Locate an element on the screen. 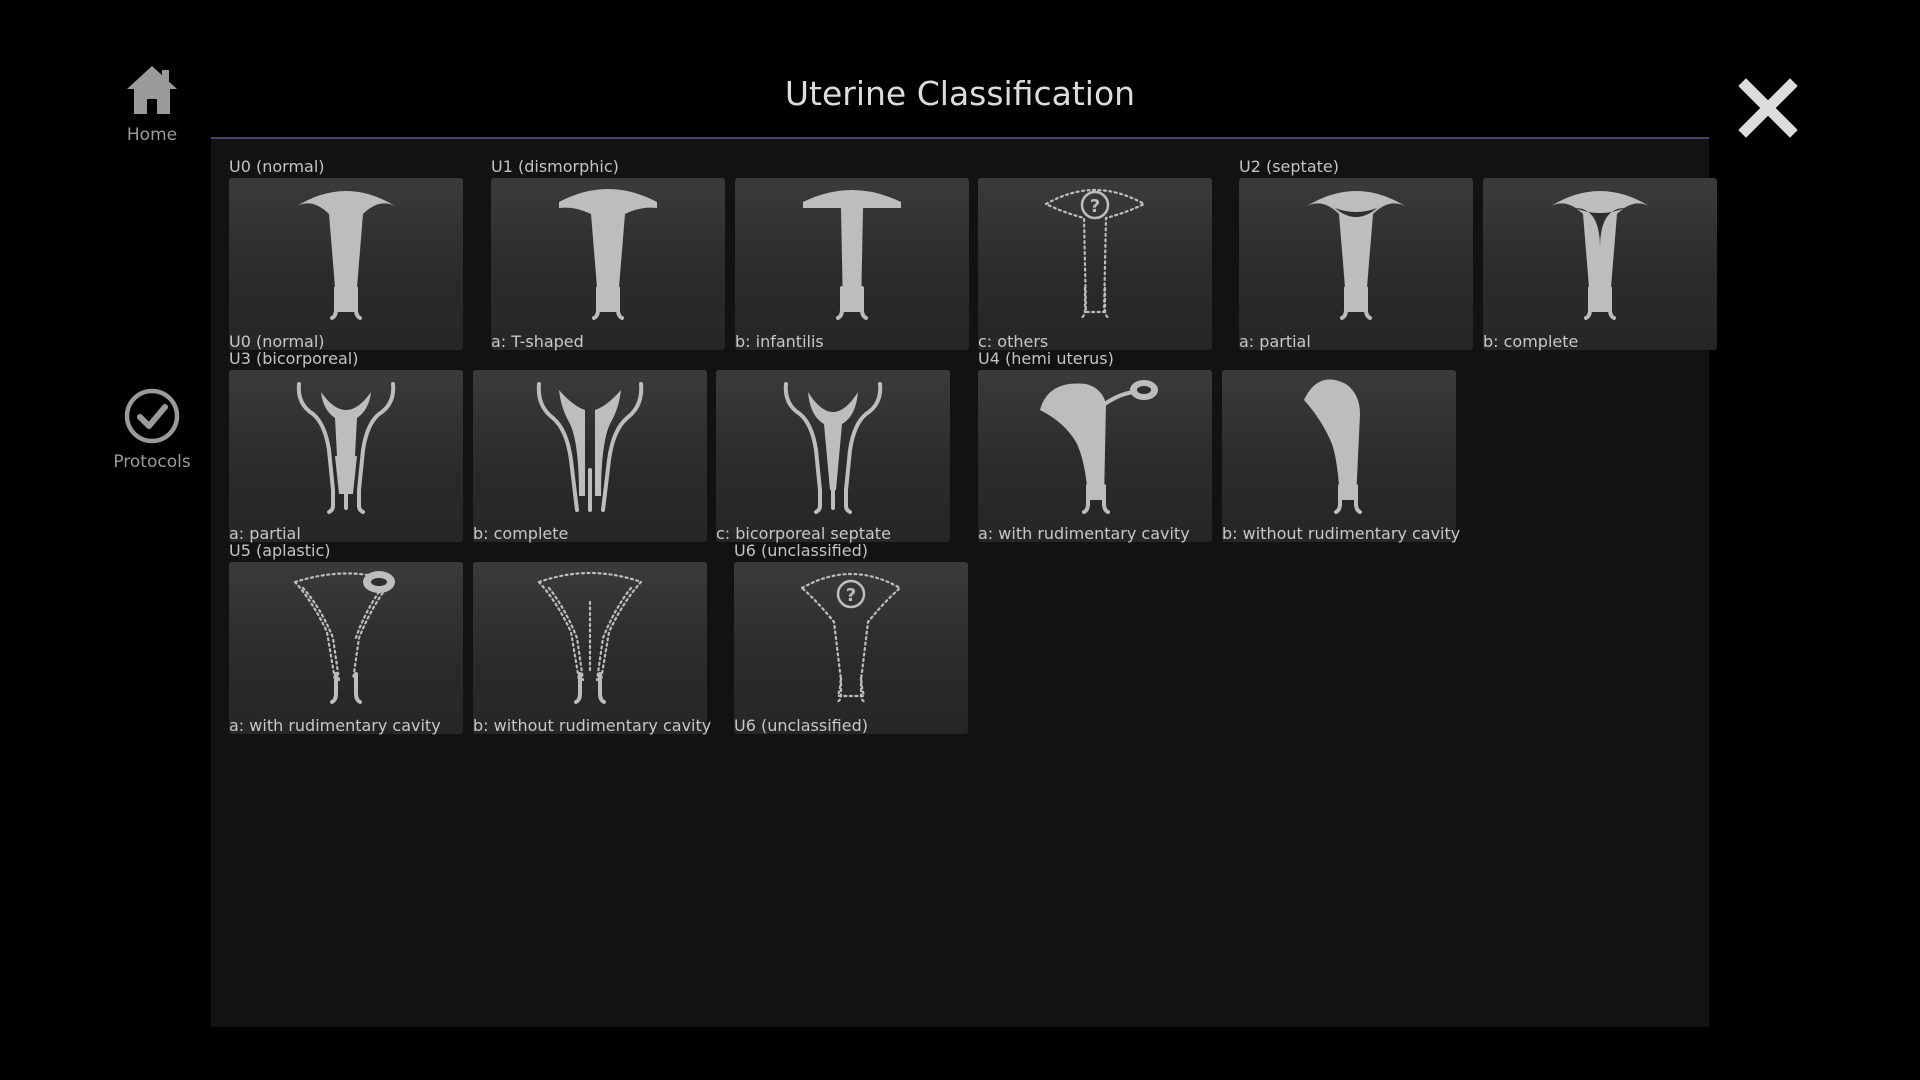  uterus-infantilis-icon is located at coordinates (852, 255).